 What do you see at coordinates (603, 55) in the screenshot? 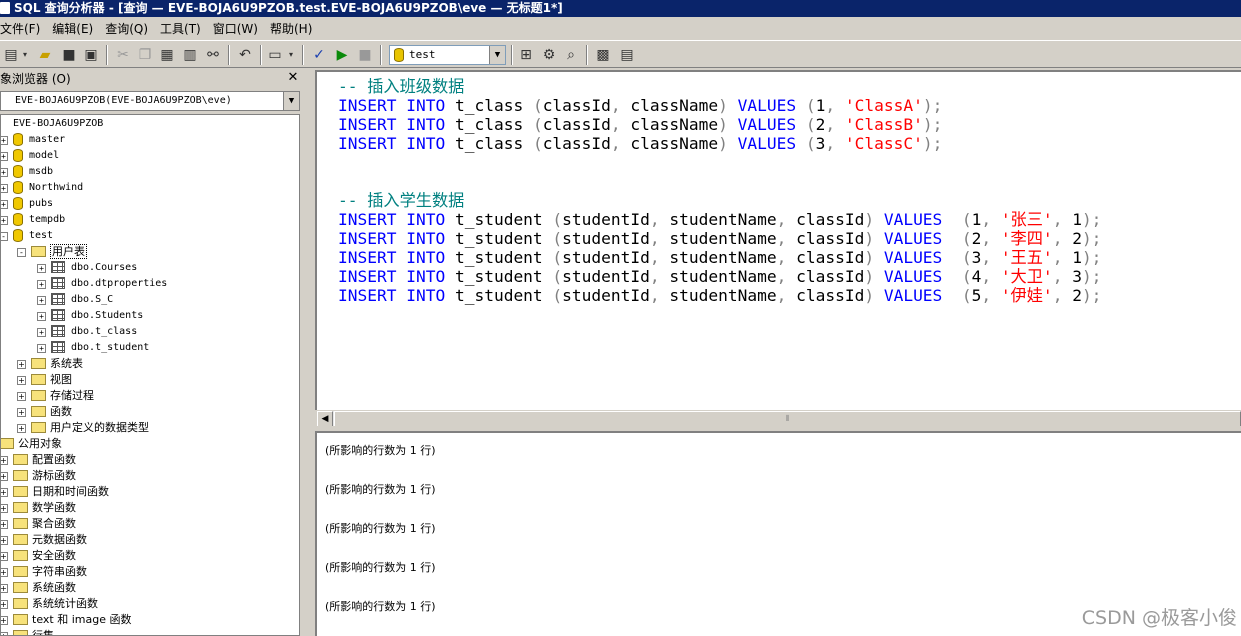
I see `object-browser-icon: ▩` at bounding box center [603, 55].